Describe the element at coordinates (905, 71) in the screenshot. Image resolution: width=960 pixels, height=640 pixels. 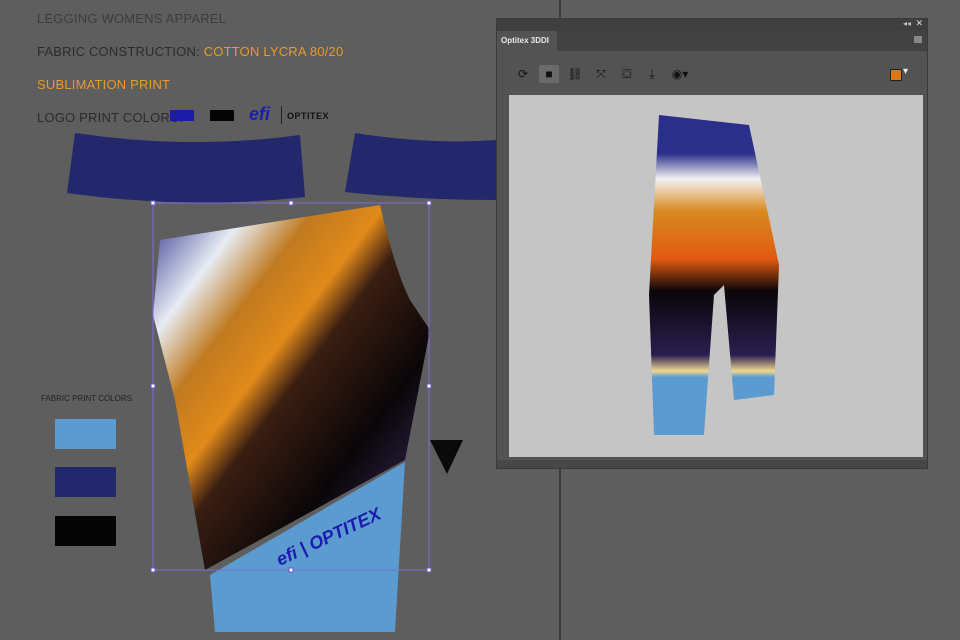
I see `render-mode-dropdown: ▾` at that location.